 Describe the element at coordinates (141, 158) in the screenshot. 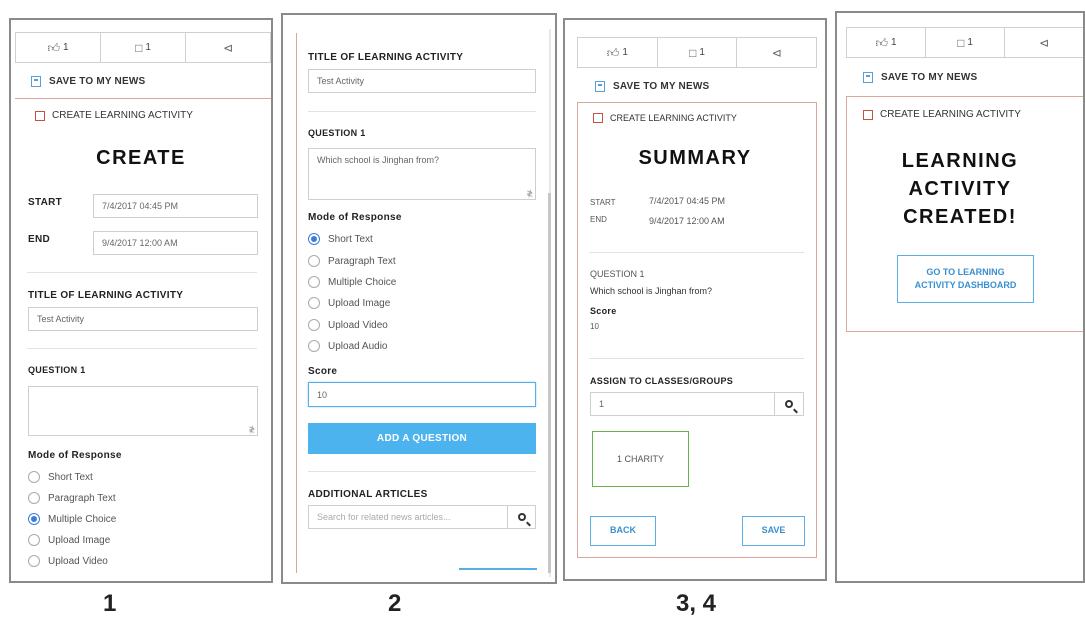

I see `page-title: CREATE` at that location.